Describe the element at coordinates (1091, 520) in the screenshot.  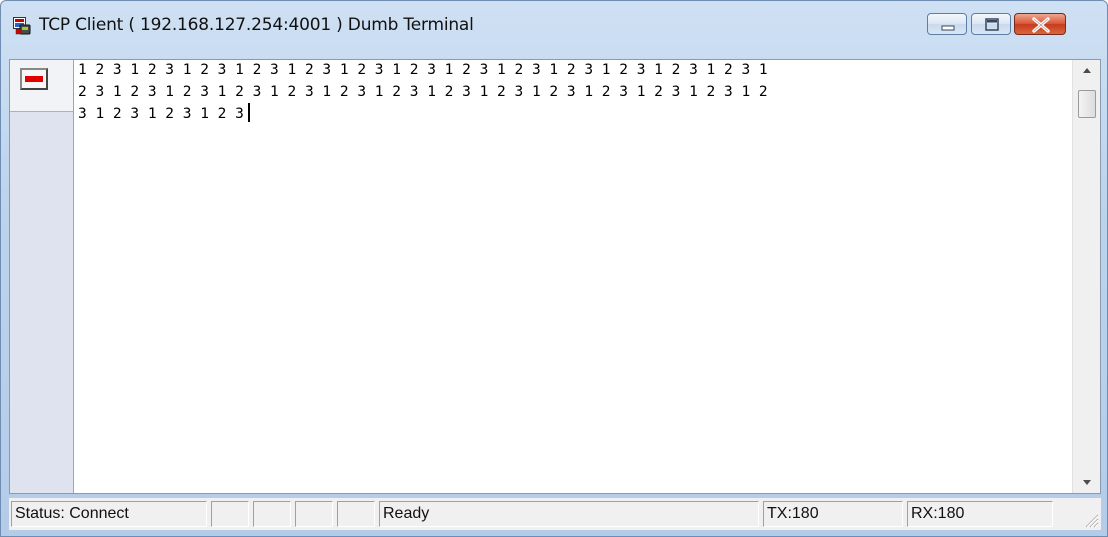
I see `resize-grip-icon` at that location.